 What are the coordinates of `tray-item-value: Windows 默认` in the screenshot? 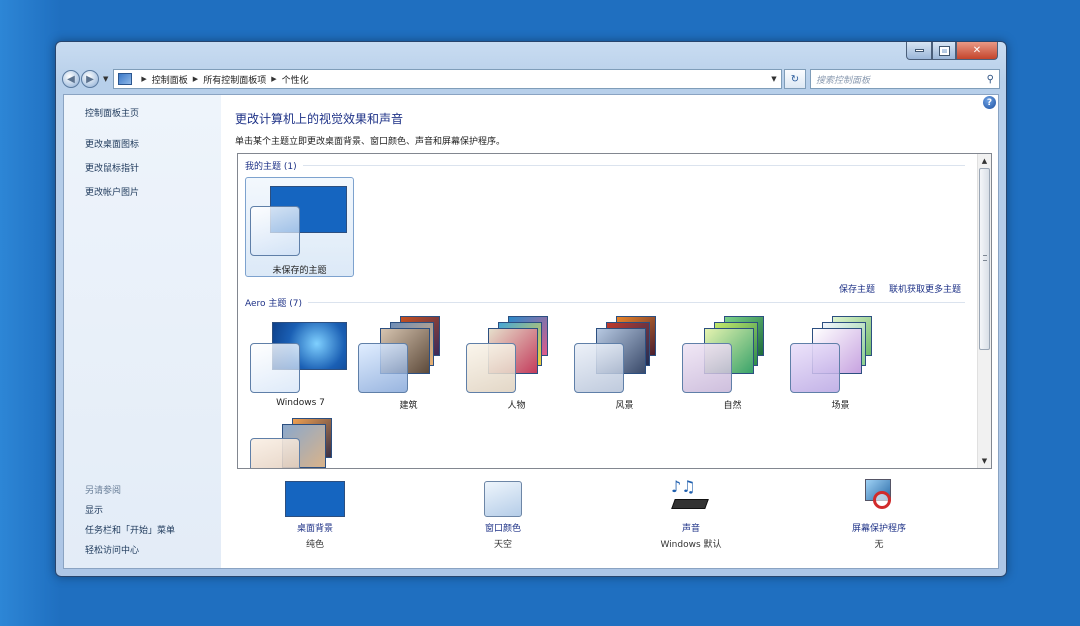 It's located at (691, 545).